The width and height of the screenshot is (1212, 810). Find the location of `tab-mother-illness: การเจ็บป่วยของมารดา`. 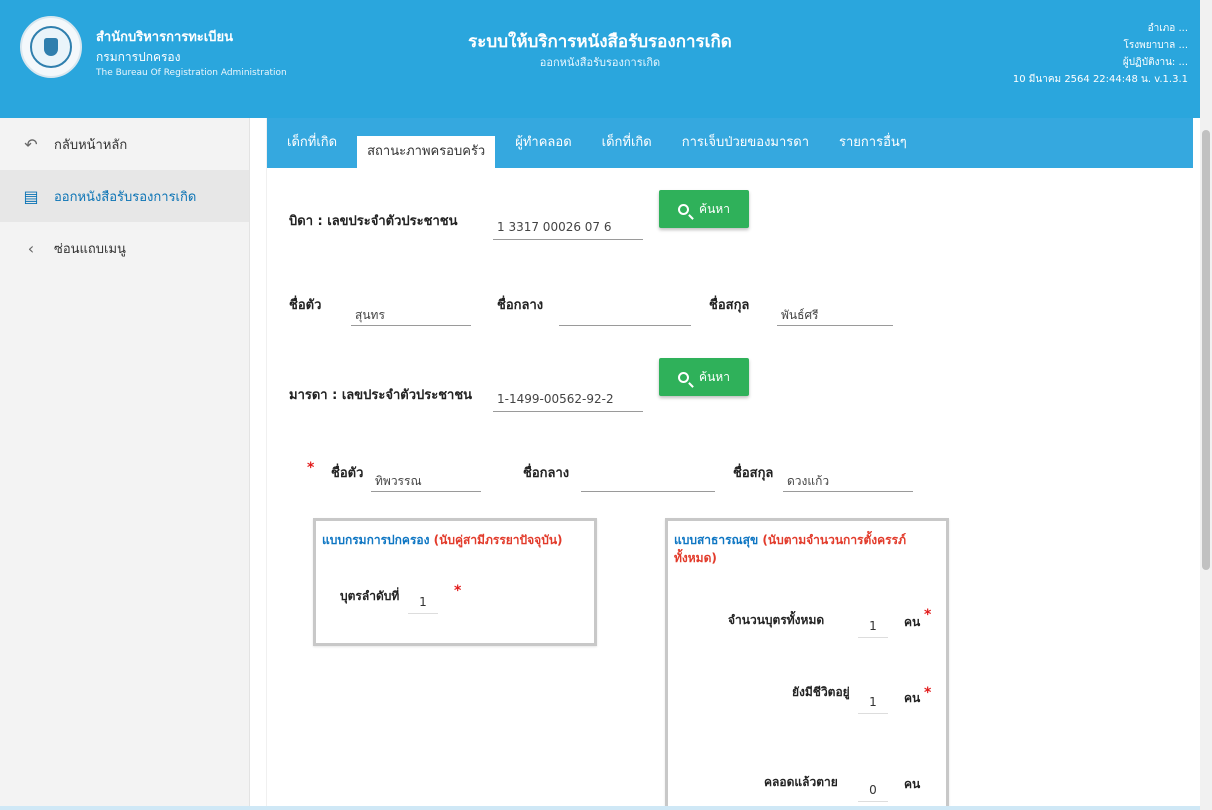

tab-mother-illness: การเจ็บป่วยของมารดา is located at coordinates (745, 143).